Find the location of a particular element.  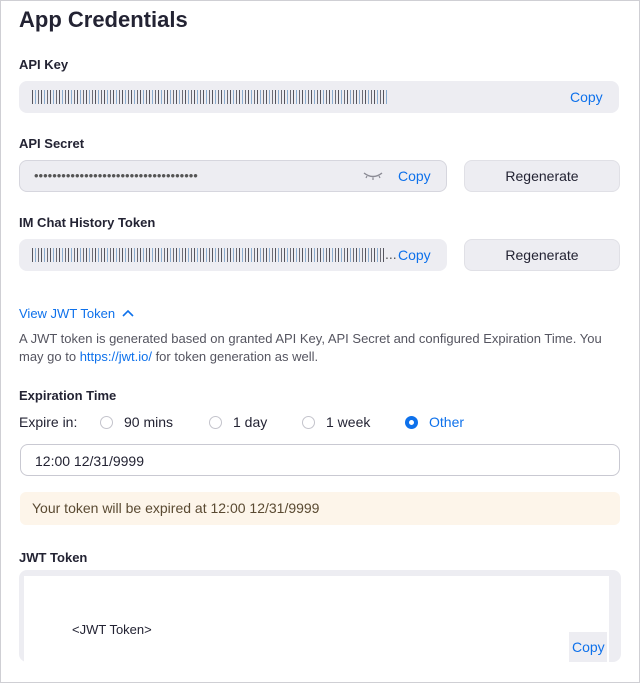

api-key-masked-glyphs is located at coordinates (209, 97).